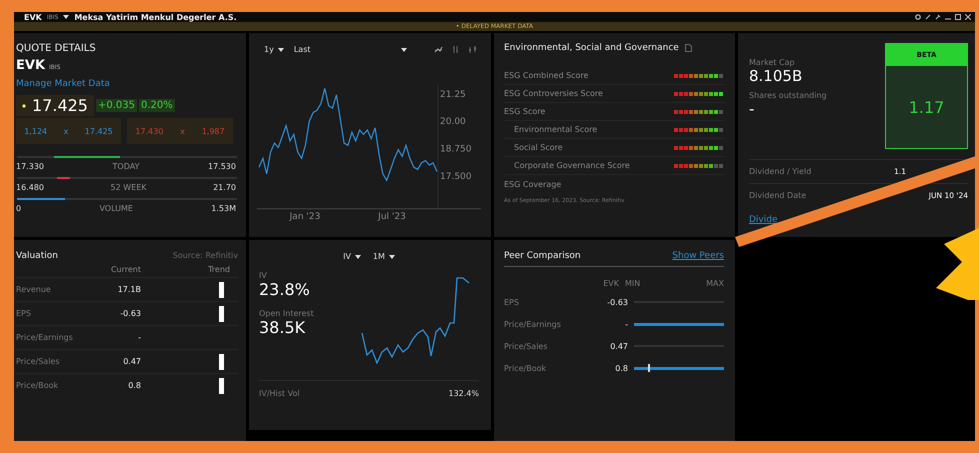 The width and height of the screenshot is (979, 453). Describe the element at coordinates (116, 289) in the screenshot. I see `table-cell: 17.1B` at that location.